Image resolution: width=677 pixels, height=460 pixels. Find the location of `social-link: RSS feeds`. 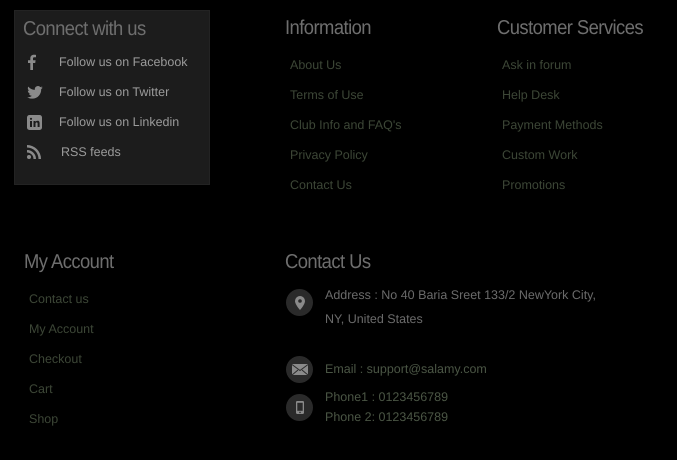

social-link: RSS feeds is located at coordinates (91, 152).